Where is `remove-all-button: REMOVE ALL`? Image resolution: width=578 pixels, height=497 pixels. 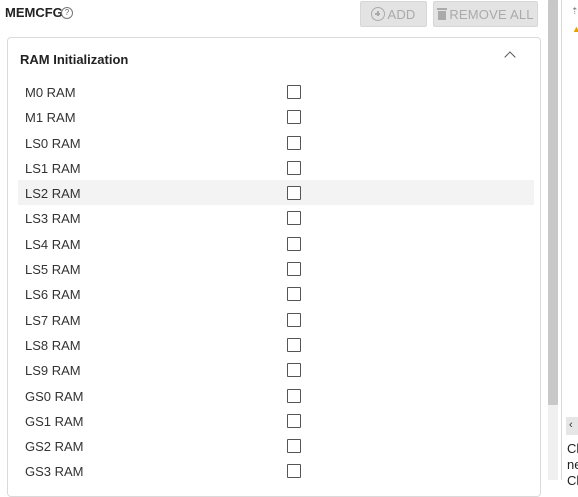
remove-all-button: REMOVE ALL is located at coordinates (485, 14).